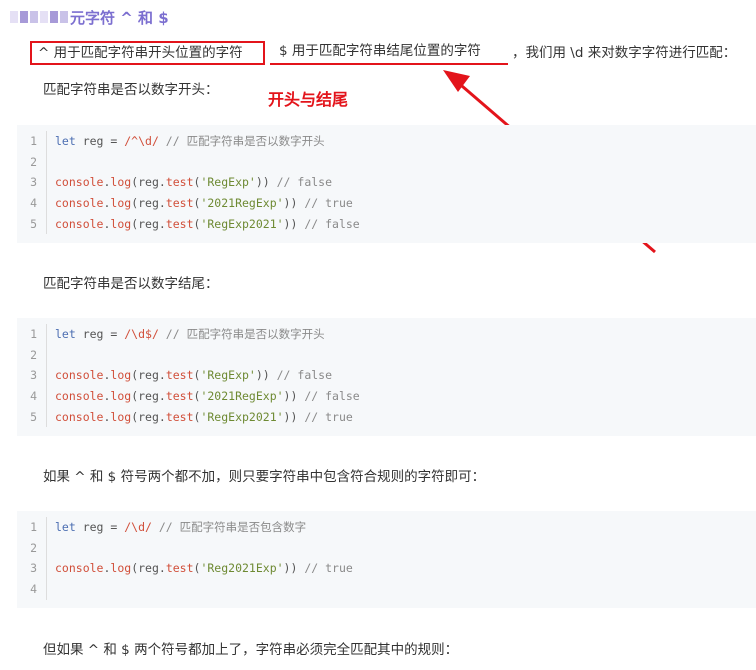 The image size is (756, 670). I want to click on dollar-explanation-underline: $ 用于匹配字符串结尾位置的字符, so click(389, 53).